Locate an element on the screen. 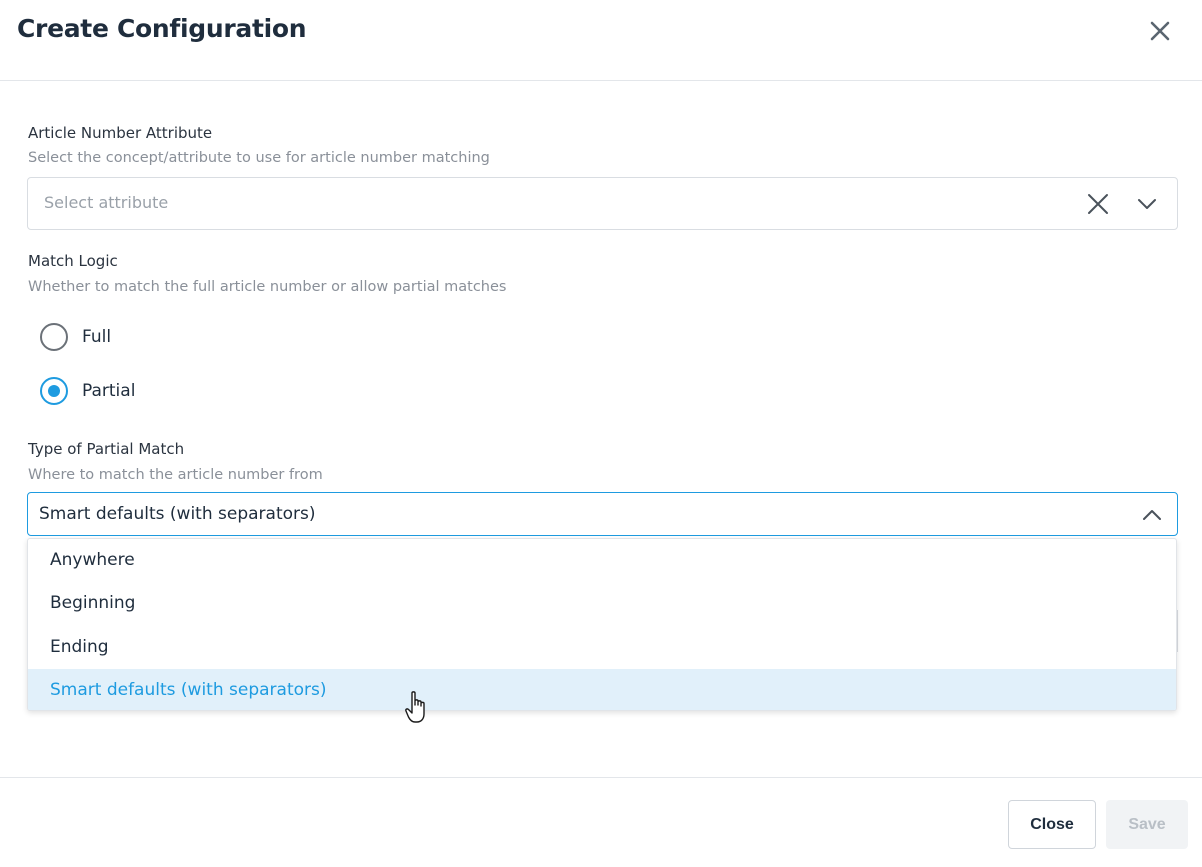 The height and width of the screenshot is (867, 1202). partial-match-value: Smart defaults (with separators) is located at coordinates (177, 514).